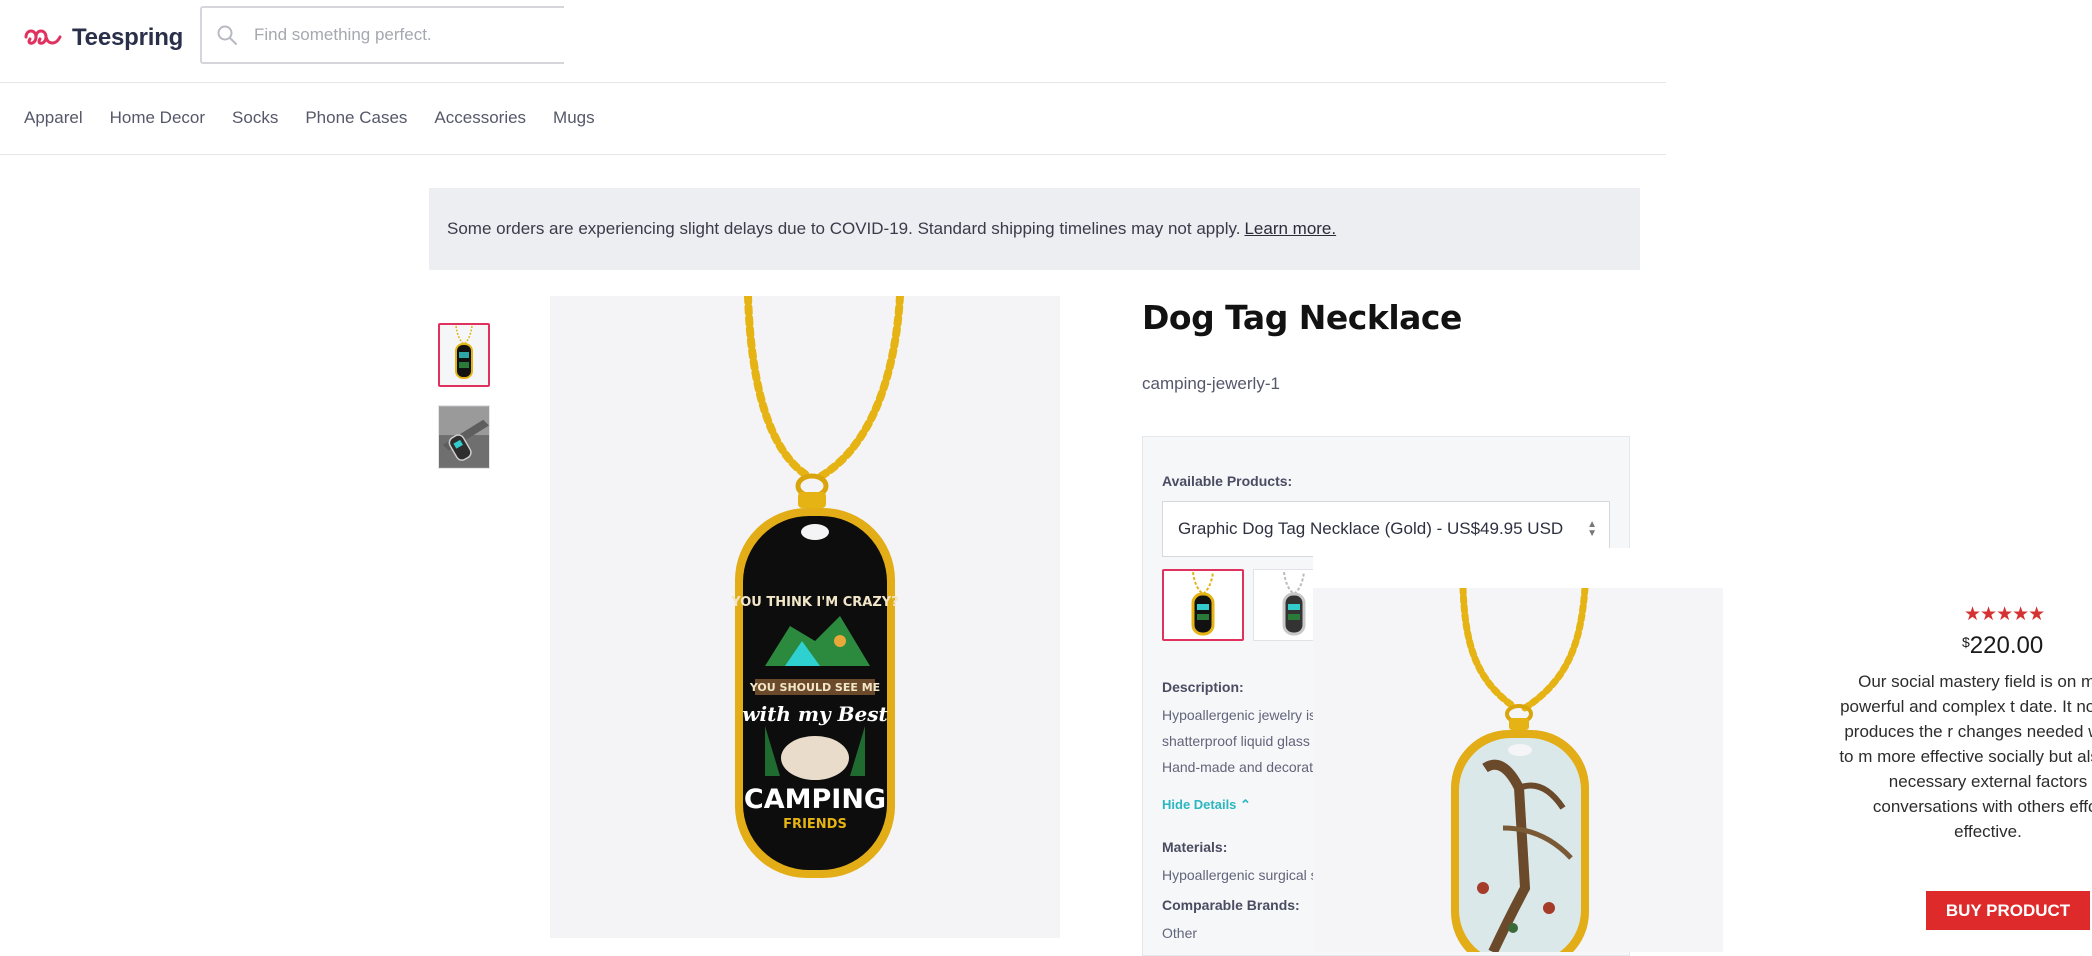  What do you see at coordinates (1302, 317) in the screenshot?
I see `product-title: Dog Tag Necklace` at bounding box center [1302, 317].